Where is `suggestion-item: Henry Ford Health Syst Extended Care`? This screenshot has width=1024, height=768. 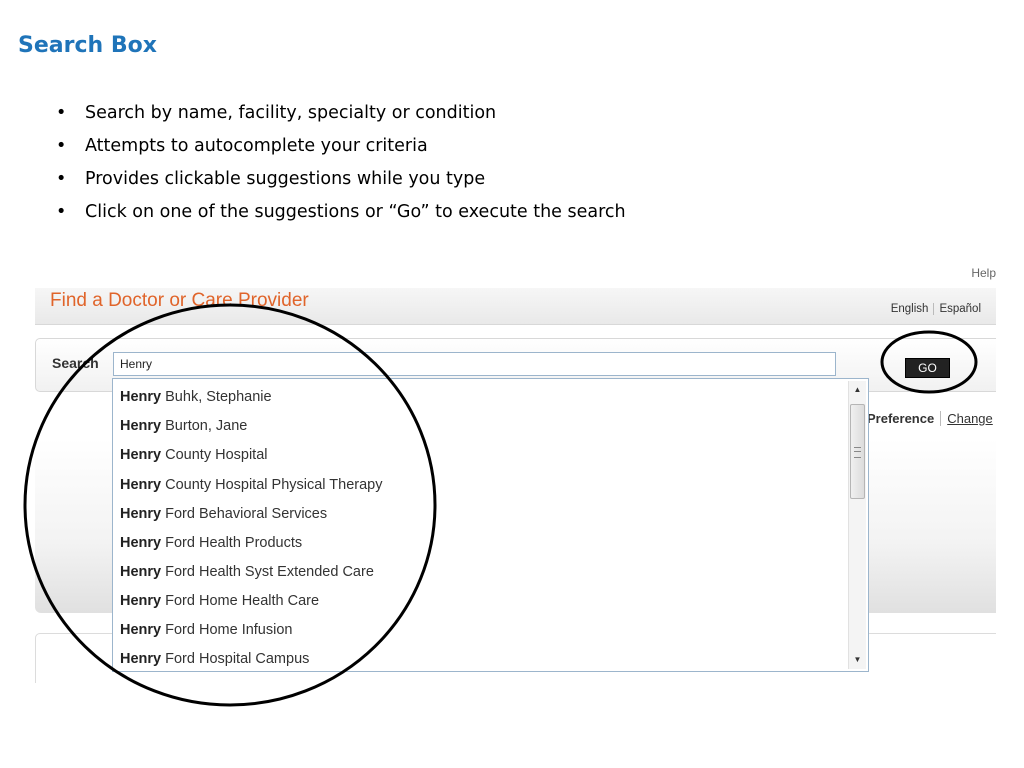
suggestion-item: Henry Ford Health Syst Extended Care is located at coordinates (247, 578).